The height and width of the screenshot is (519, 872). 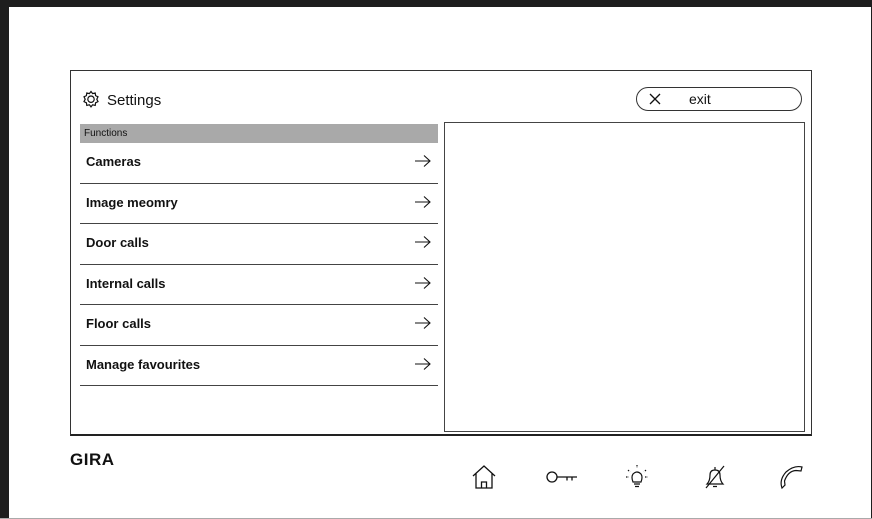 I want to click on menu-item-door-calls: Door calls, so click(x=259, y=244).